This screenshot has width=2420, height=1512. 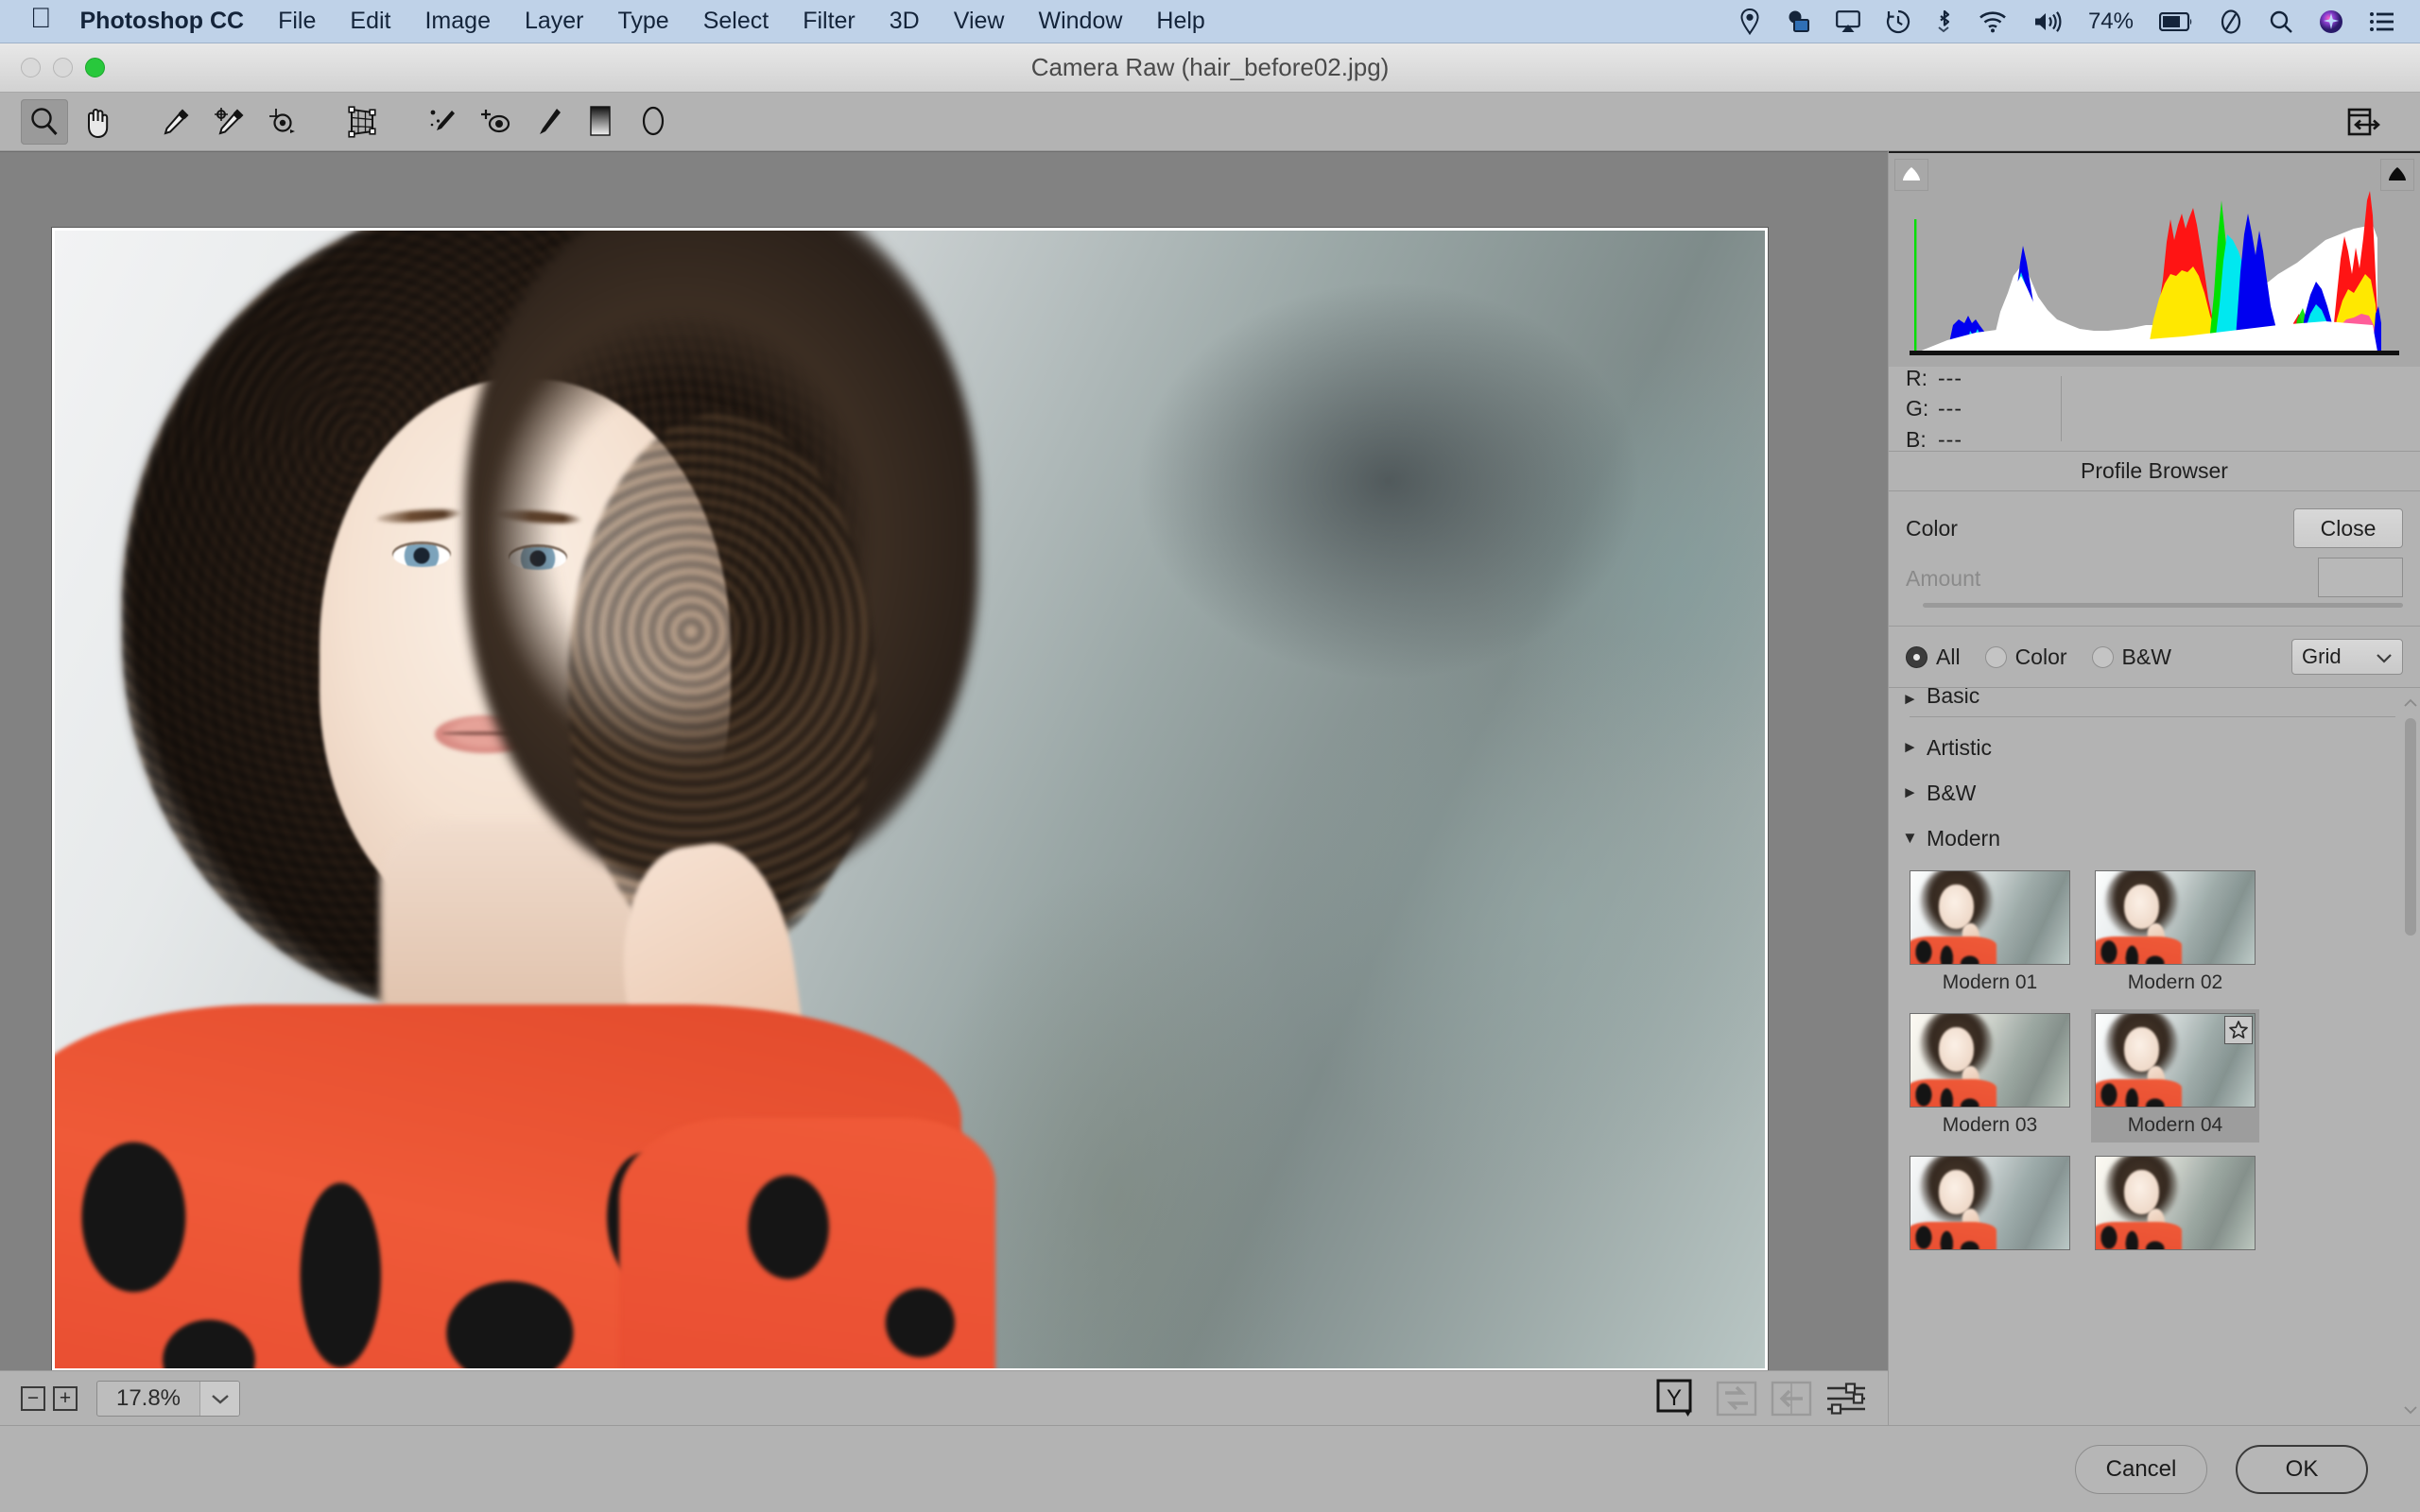 What do you see at coordinates (52, 67) in the screenshot?
I see `window-traffic-lights` at bounding box center [52, 67].